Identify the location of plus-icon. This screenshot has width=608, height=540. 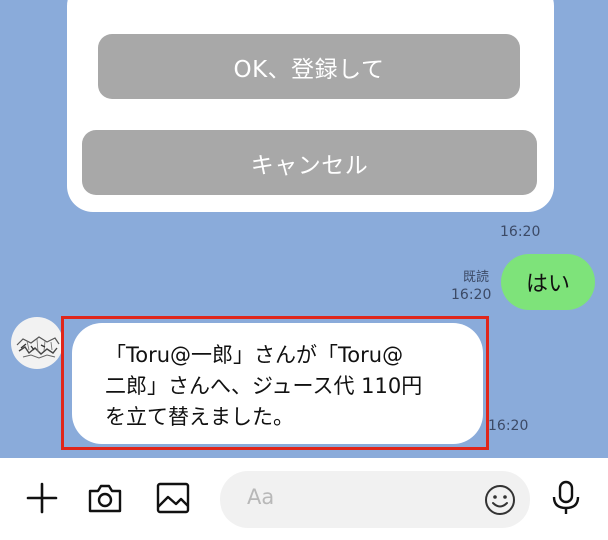
(42, 498).